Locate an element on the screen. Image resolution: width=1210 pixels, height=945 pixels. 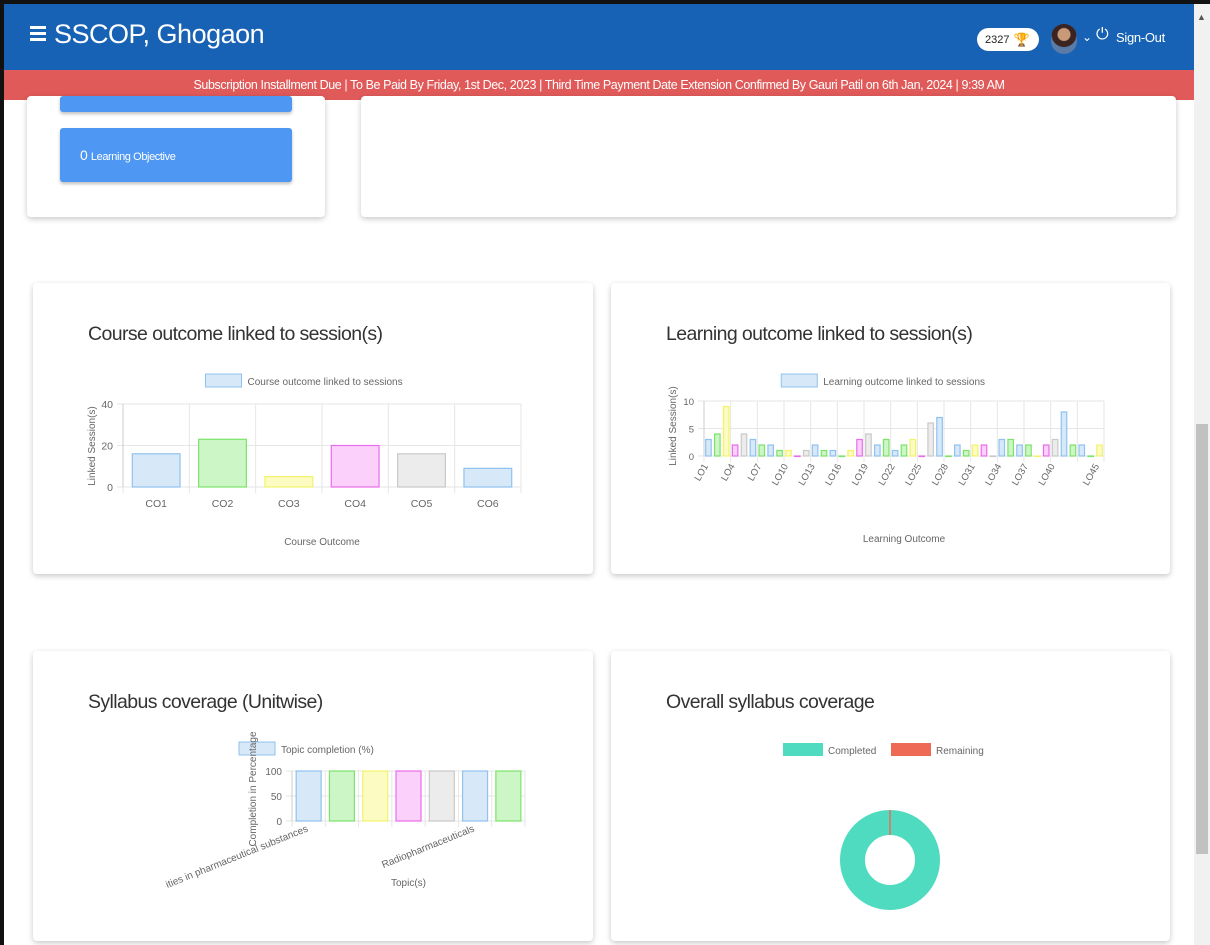
legend-label: Course outcome linked to sessions is located at coordinates (325, 382).